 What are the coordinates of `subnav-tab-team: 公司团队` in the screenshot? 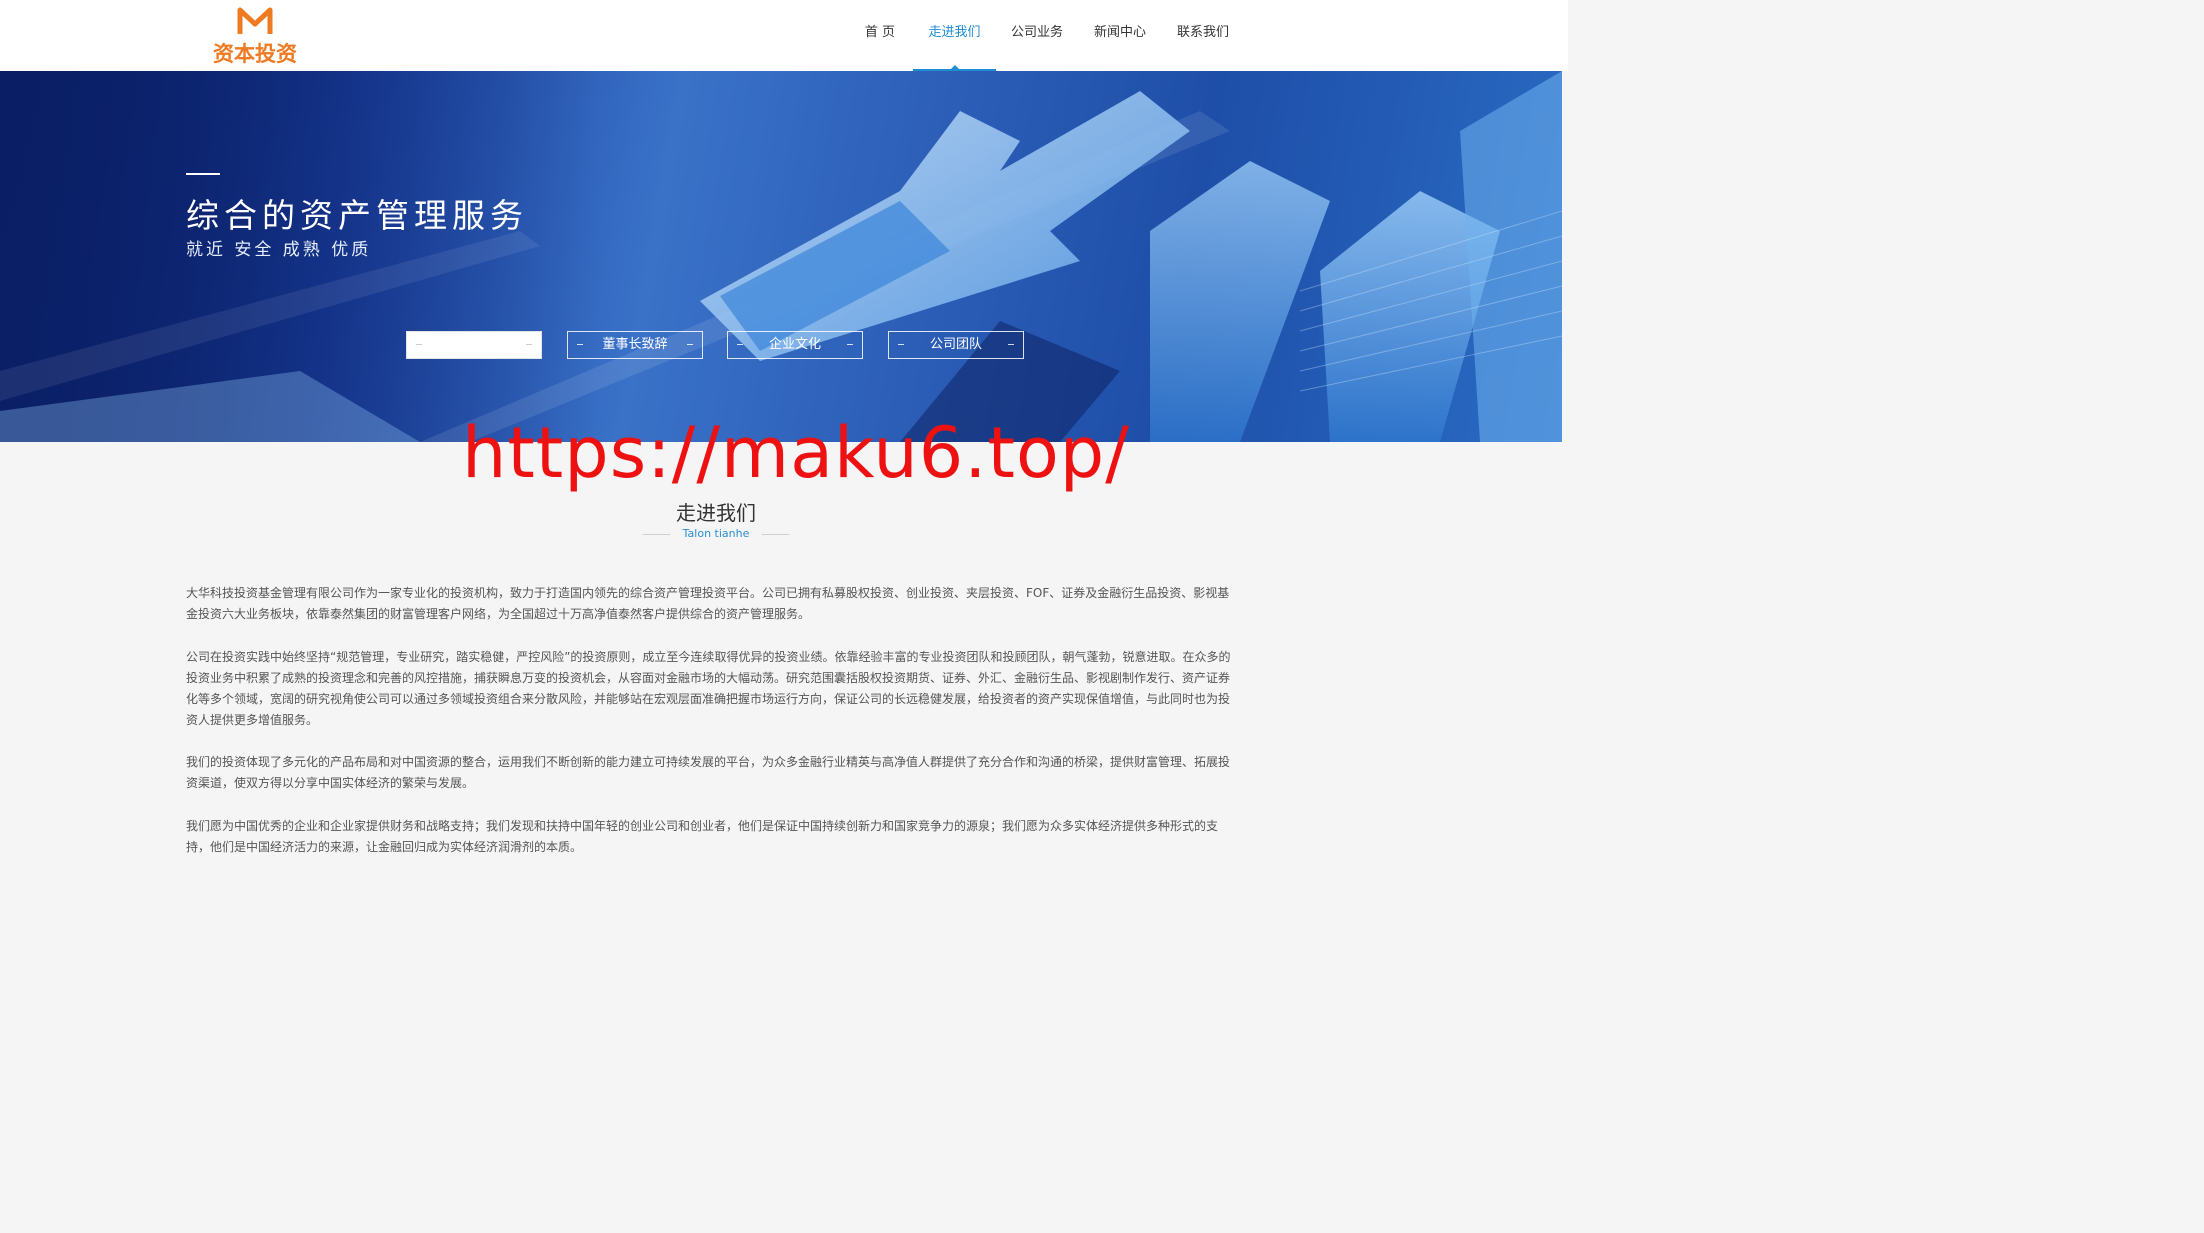 It's located at (956, 345).